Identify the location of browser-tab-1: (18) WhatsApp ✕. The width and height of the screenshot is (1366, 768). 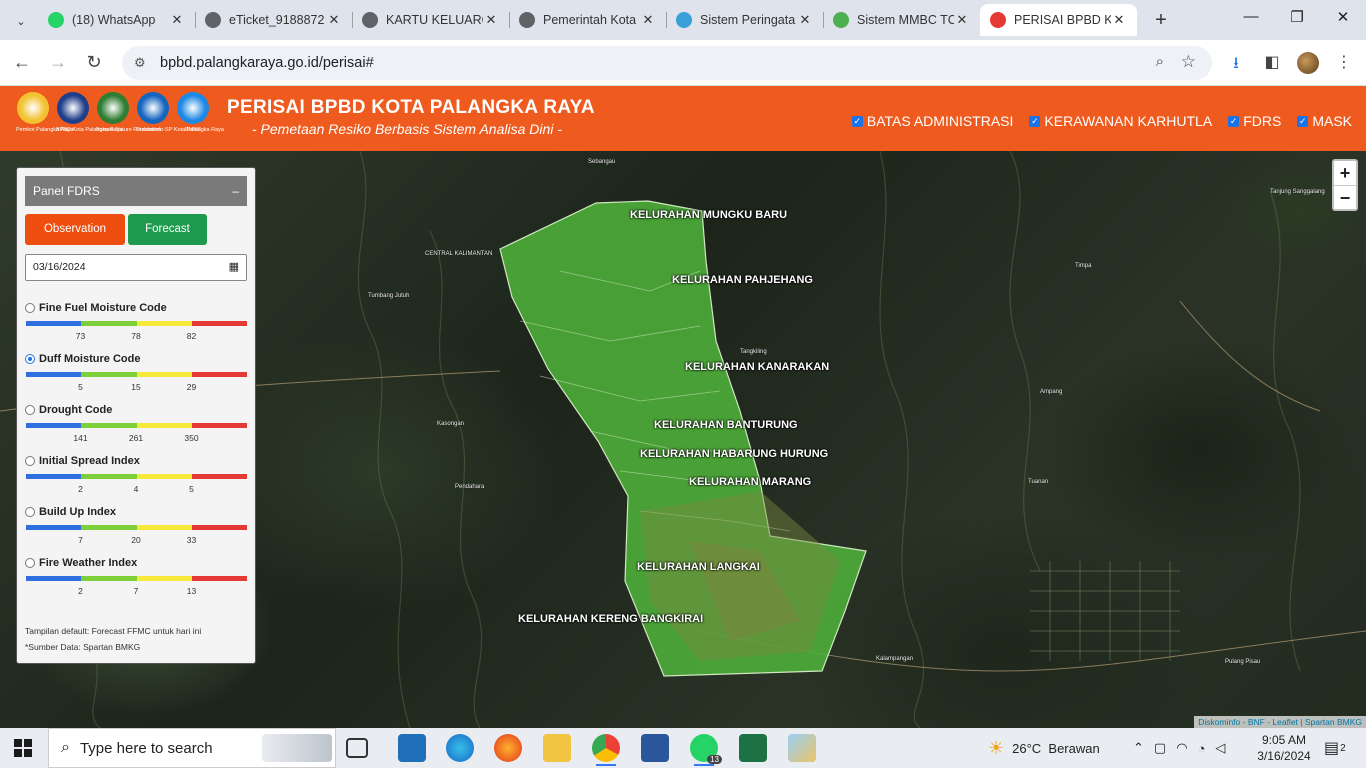
(116, 20).